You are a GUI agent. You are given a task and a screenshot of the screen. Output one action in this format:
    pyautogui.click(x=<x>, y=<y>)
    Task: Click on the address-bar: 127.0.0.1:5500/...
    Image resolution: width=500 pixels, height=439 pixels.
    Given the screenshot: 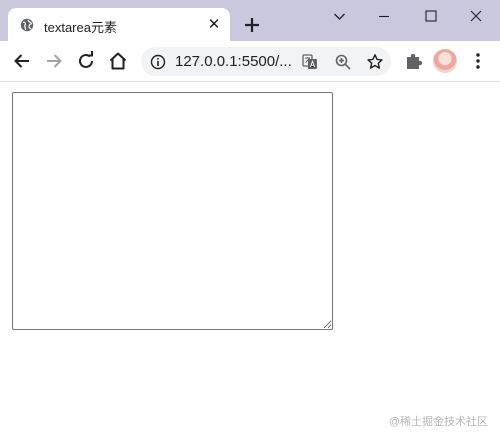 What is the action you would take?
    pyautogui.click(x=266, y=61)
    